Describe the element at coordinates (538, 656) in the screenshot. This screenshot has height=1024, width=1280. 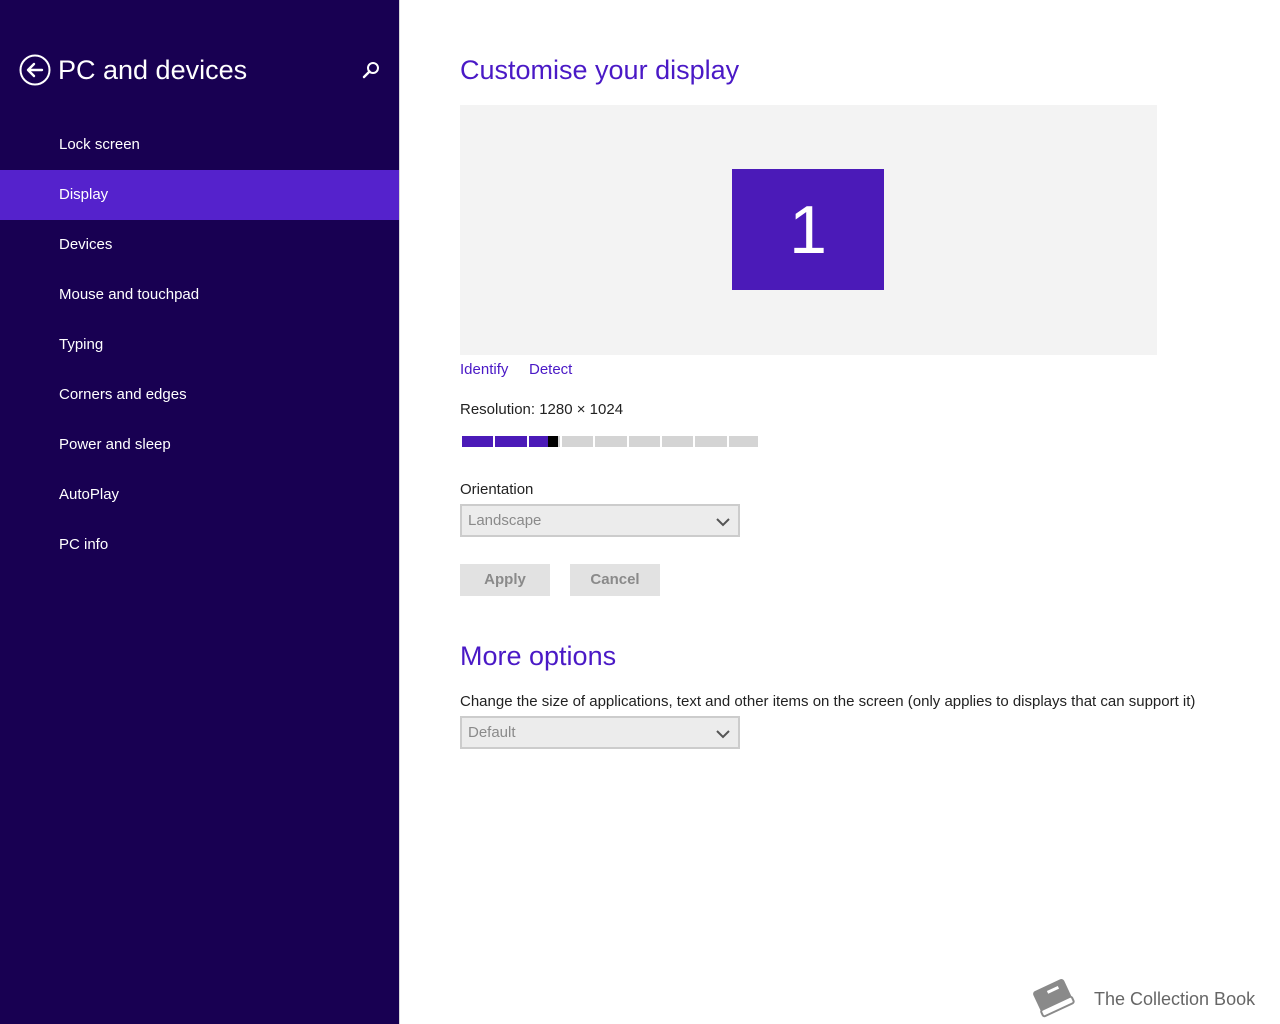
I see `more-options-heading: More options` at that location.